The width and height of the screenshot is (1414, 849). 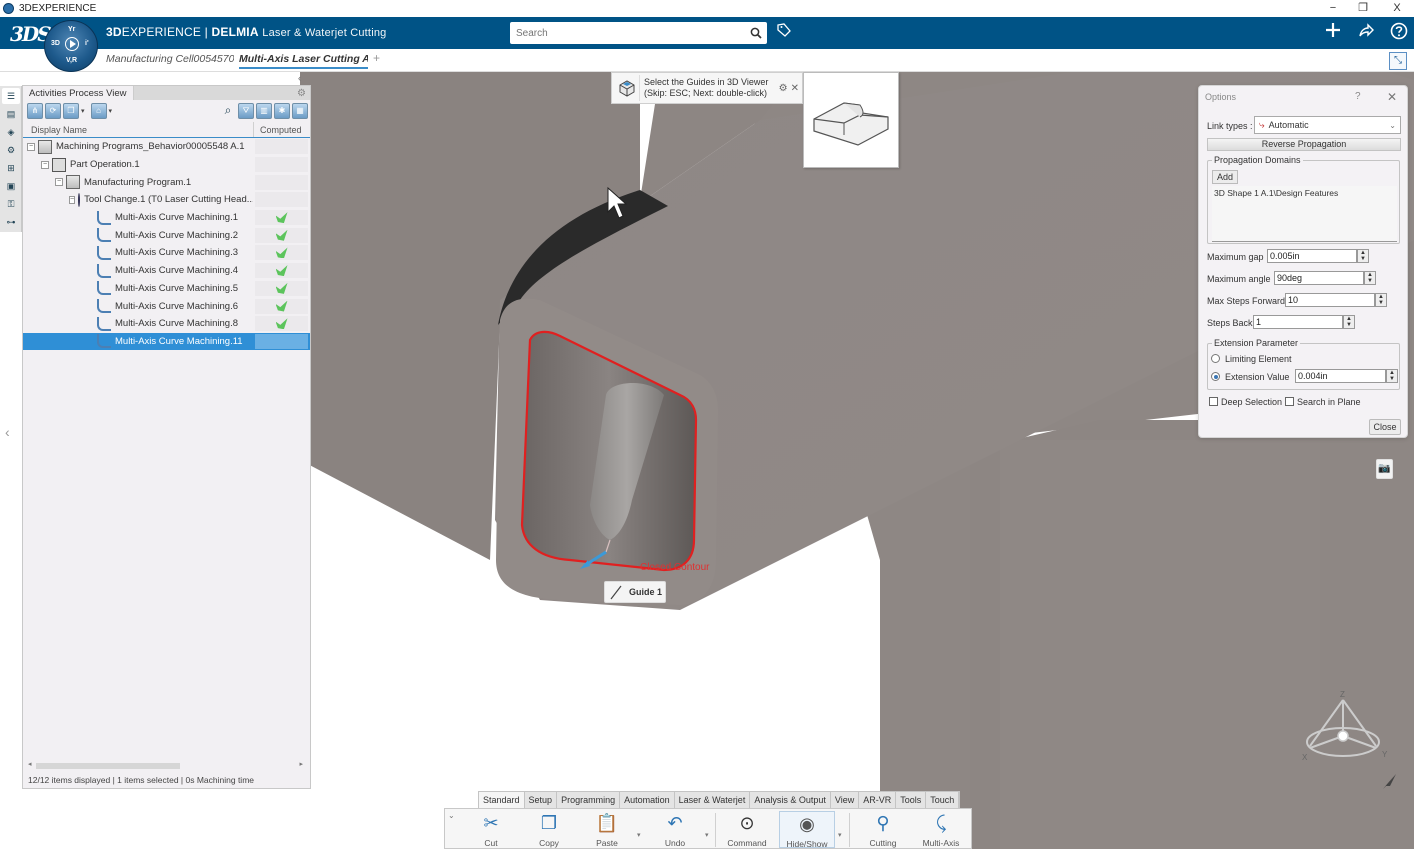 What do you see at coordinates (166, 182) in the screenshot?
I see `tree-row: − Manufacturing Program.1` at bounding box center [166, 182].